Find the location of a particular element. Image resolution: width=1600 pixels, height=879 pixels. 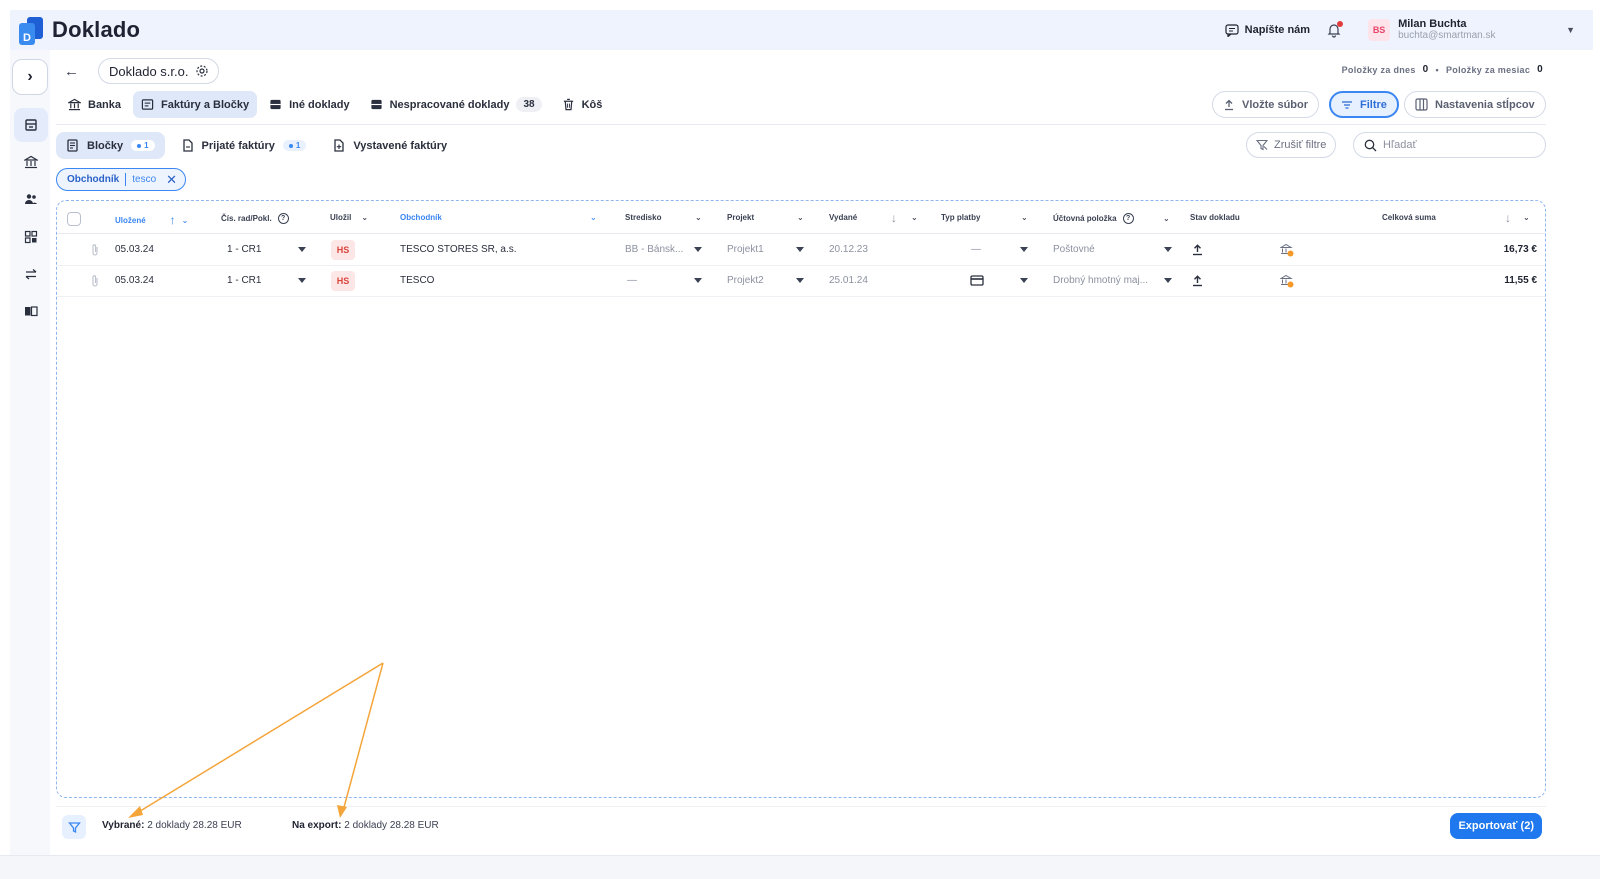

column-header-payment-type: Typ platby ⌄ is located at coordinates (987, 217).